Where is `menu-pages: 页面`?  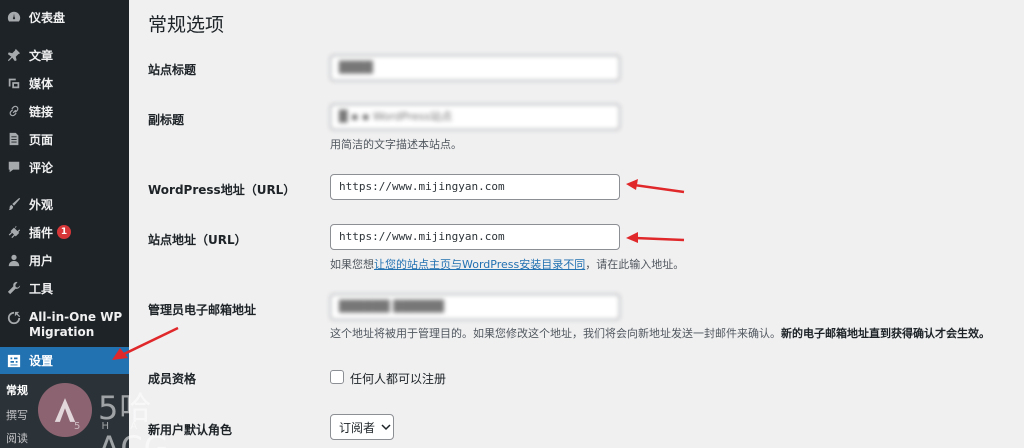 menu-pages: 页面 is located at coordinates (64, 139).